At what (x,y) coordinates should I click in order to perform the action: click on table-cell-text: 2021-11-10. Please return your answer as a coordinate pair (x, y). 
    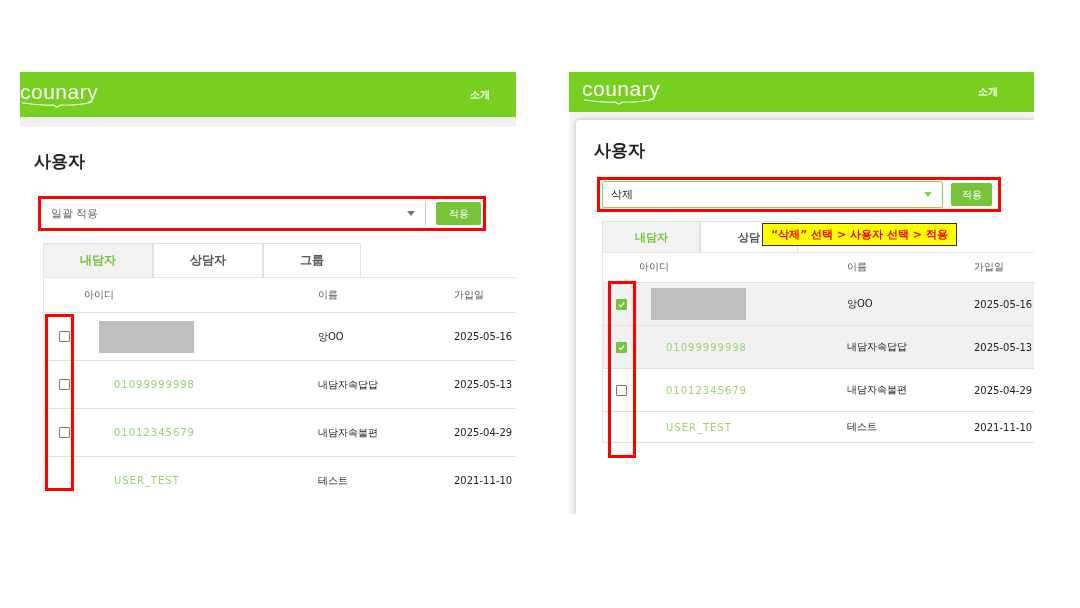
    Looking at the image, I should click on (484, 480).